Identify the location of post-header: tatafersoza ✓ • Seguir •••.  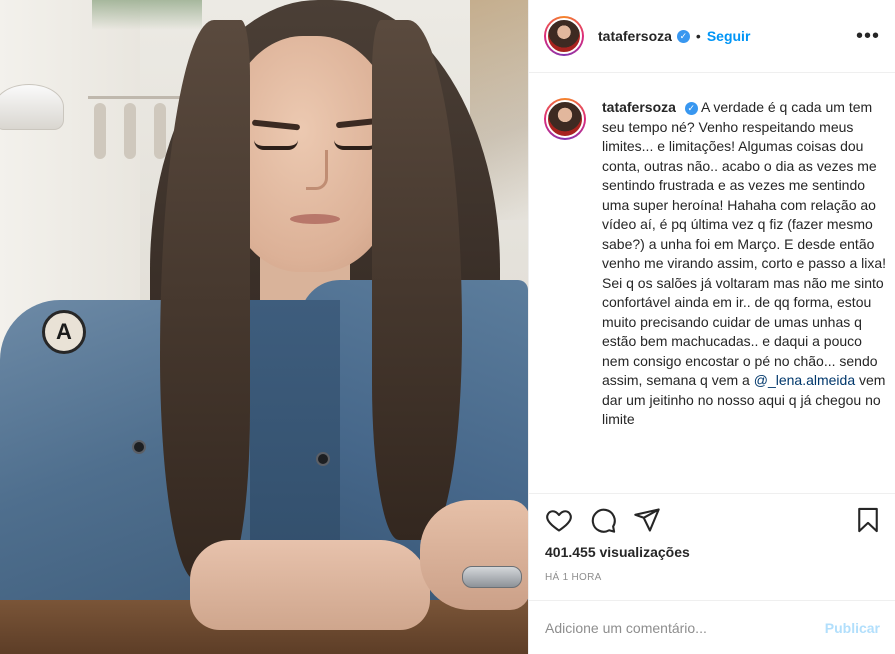
(712, 36).